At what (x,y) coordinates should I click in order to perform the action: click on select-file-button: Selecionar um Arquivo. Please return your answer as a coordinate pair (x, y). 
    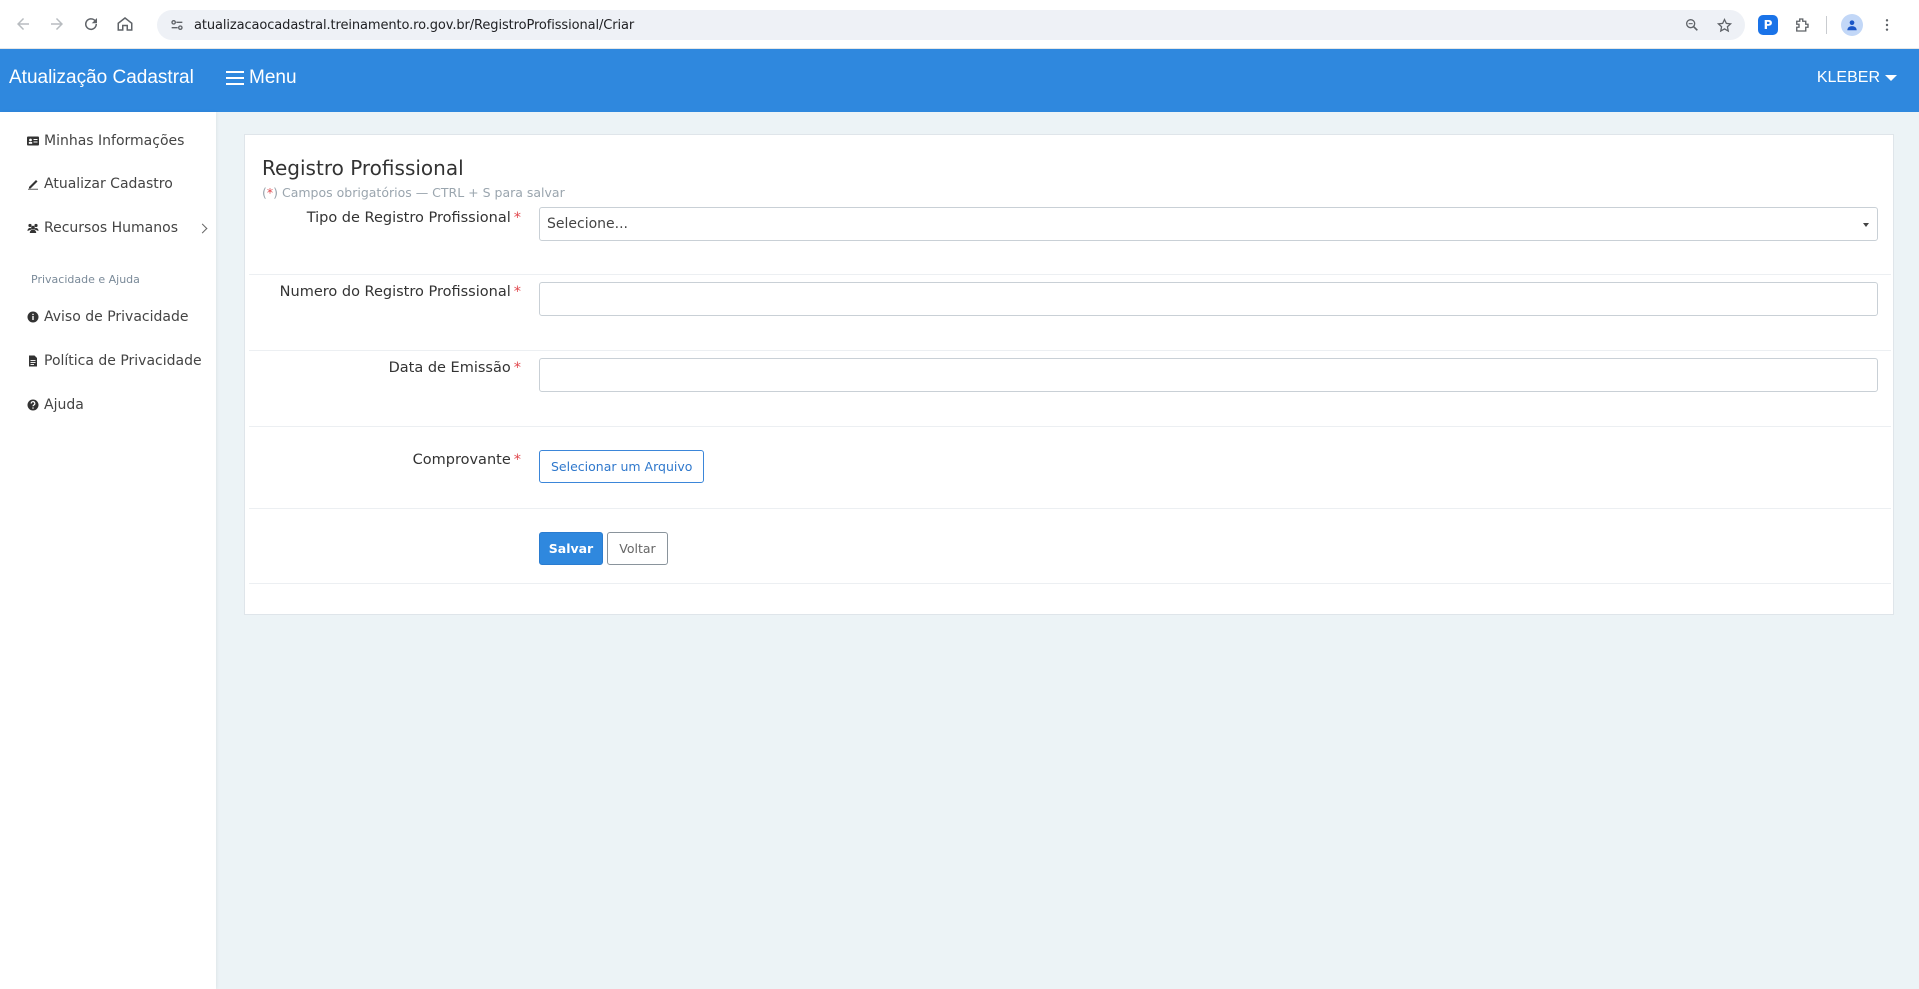
    Looking at the image, I should click on (622, 466).